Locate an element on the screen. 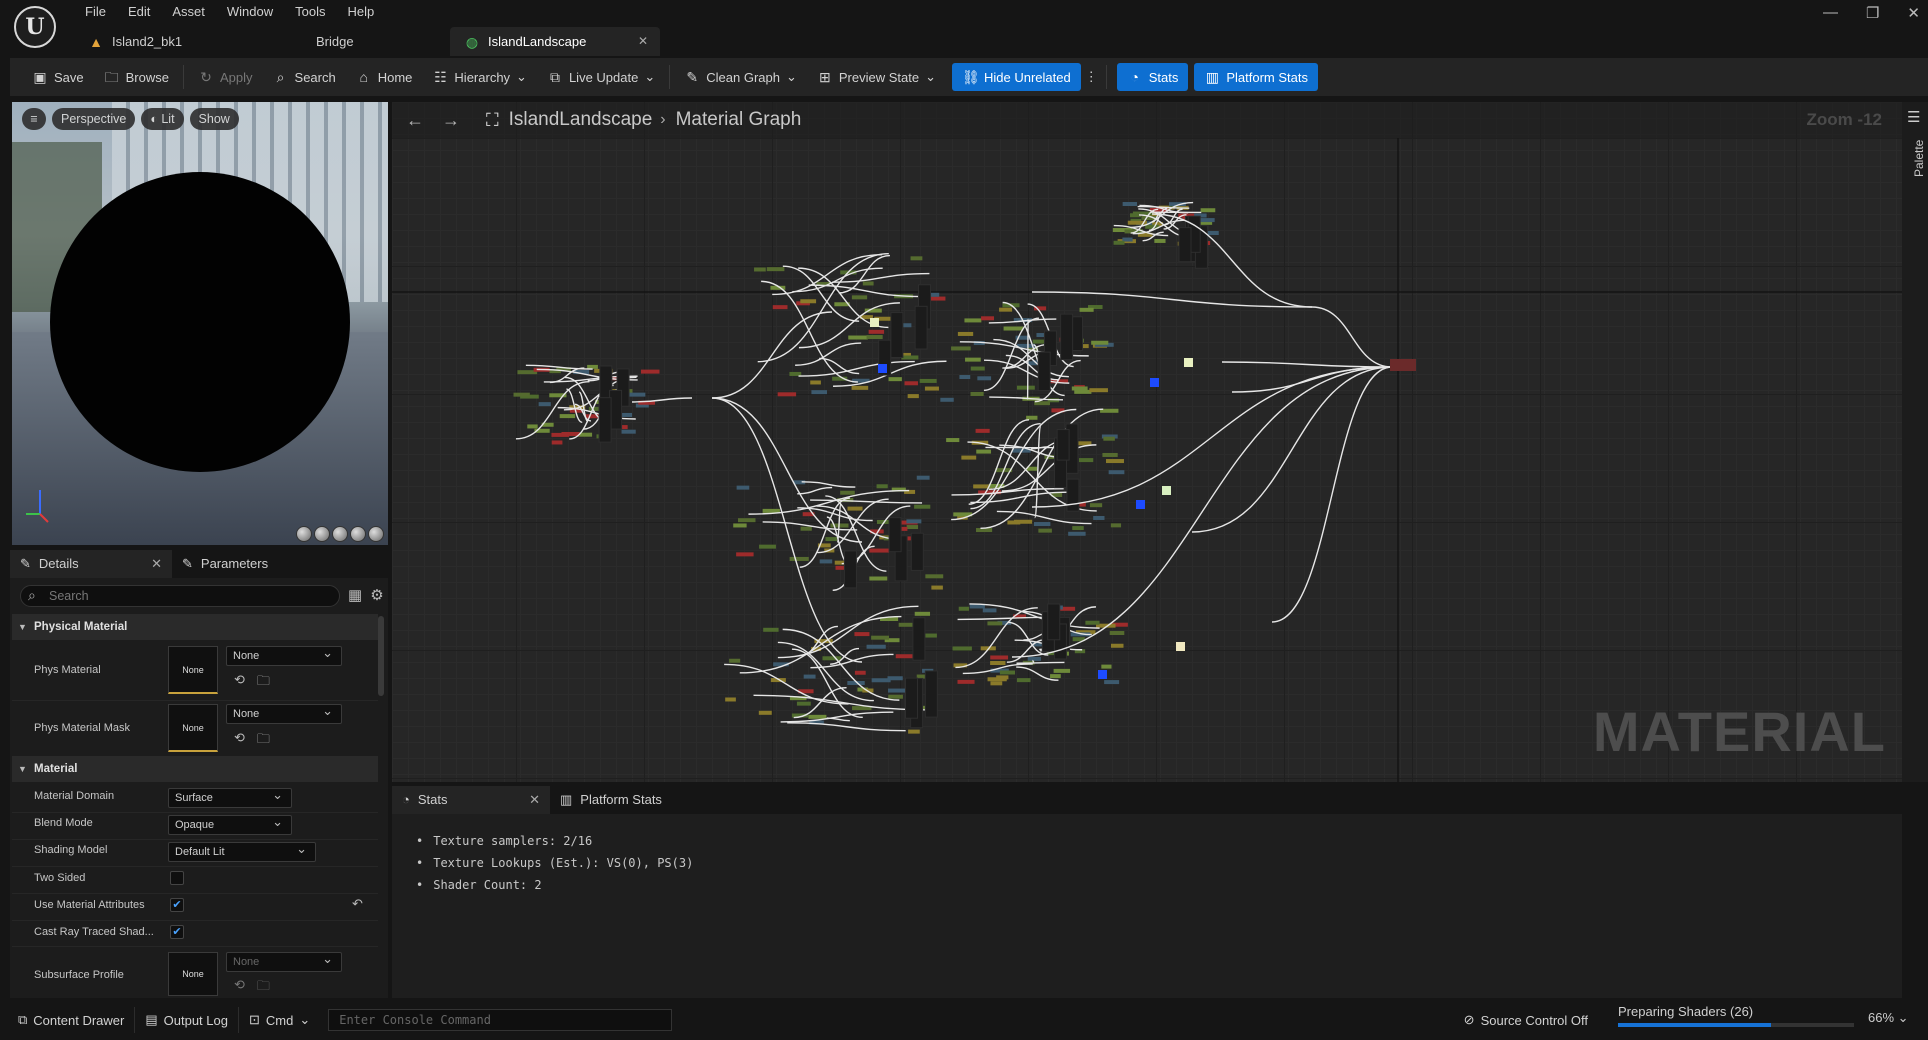 This screenshot has width=1928, height=1040. two-sided-checkbox is located at coordinates (177, 878).